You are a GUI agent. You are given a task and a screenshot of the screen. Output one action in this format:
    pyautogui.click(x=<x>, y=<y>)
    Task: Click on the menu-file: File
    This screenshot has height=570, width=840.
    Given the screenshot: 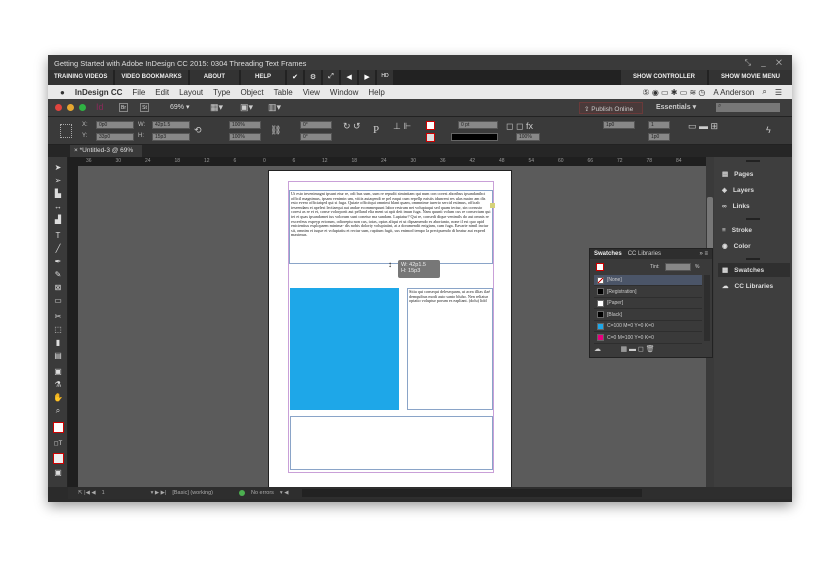 What is the action you would take?
    pyautogui.click(x=138, y=92)
    